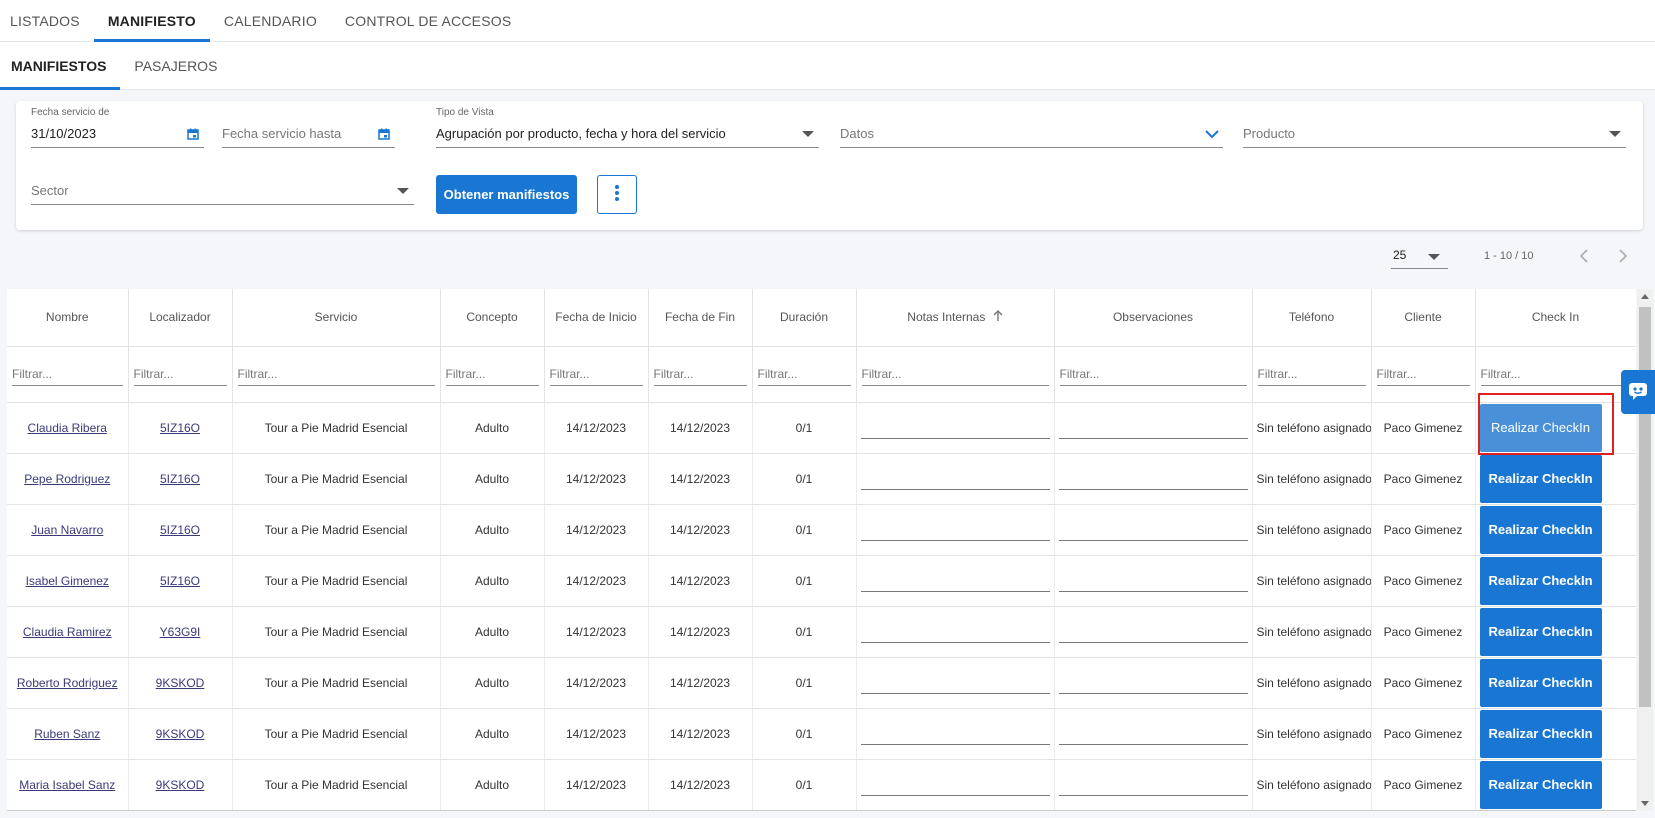 The height and width of the screenshot is (818, 1655). What do you see at coordinates (67, 479) in the screenshot?
I see `passenger-name-link: Pepe Rodriguez` at bounding box center [67, 479].